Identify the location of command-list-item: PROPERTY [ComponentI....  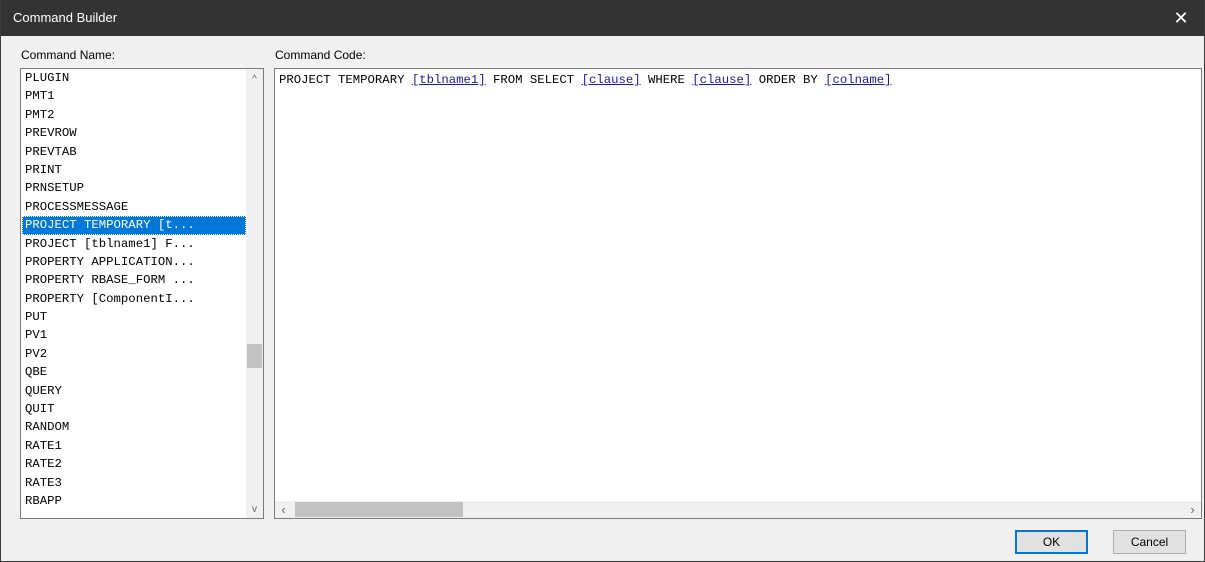
(134, 299).